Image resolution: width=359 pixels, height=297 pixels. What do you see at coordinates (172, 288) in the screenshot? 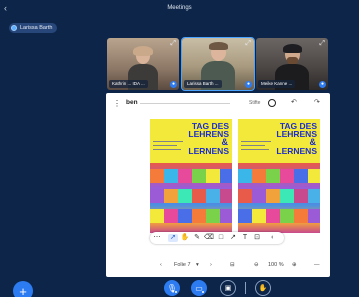
I see `microphone-button: 🎙` at bounding box center [172, 288].